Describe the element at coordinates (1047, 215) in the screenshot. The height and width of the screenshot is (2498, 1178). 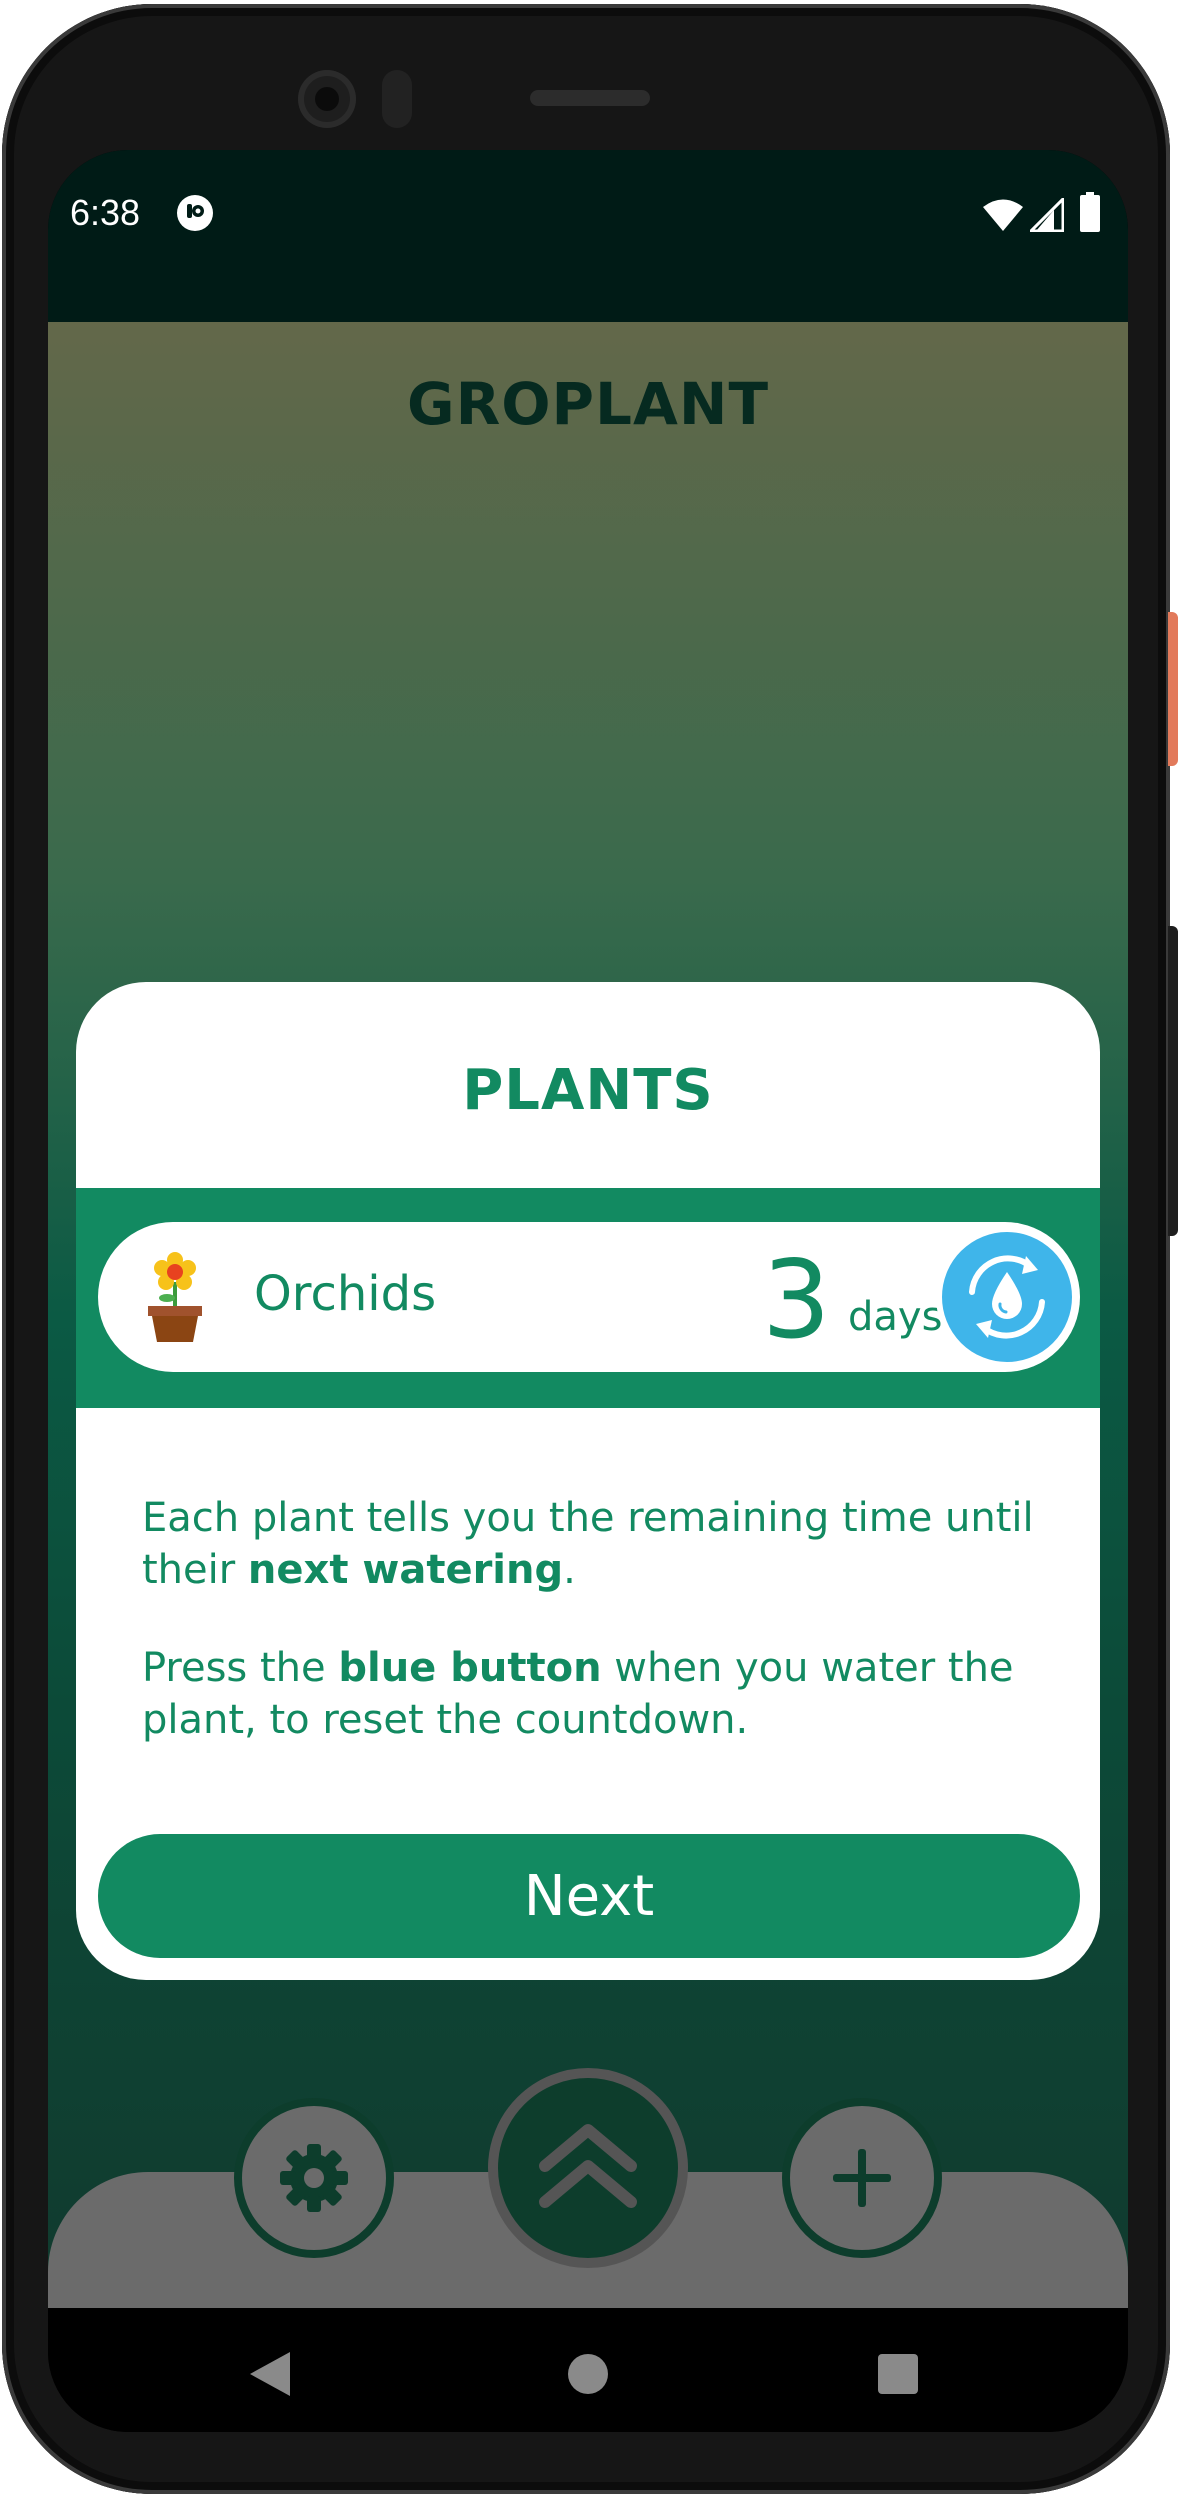
I see `signal-icon` at that location.